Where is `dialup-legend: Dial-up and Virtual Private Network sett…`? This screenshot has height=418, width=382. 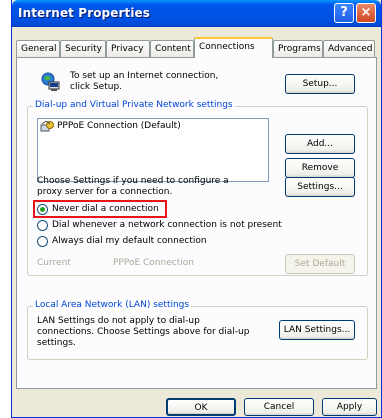
dialup-legend: Dial-up and Virtual Private Network sett… is located at coordinates (134, 105).